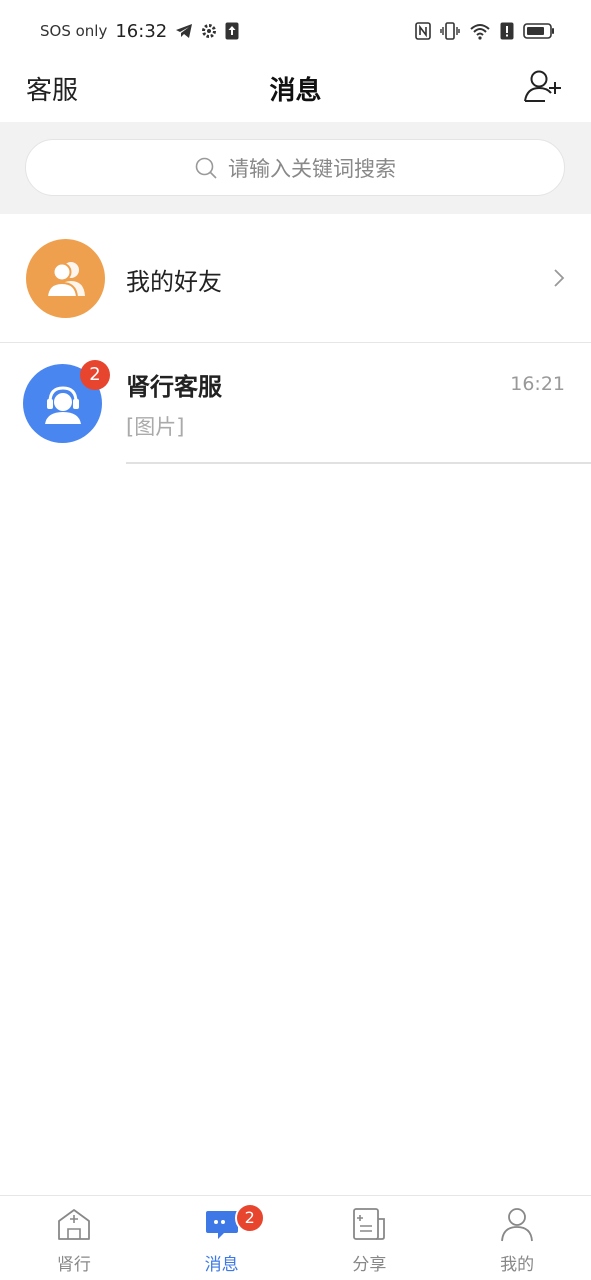  What do you see at coordinates (507, 31) in the screenshot?
I see `alert-icon` at bounding box center [507, 31].